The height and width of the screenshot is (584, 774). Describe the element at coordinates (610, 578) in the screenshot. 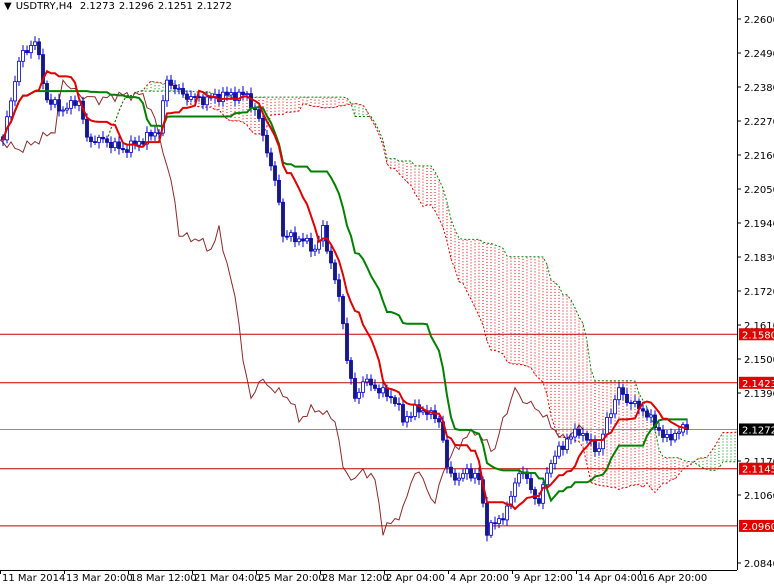

I see `x-tick-label: 14 Apr 04:00` at that location.